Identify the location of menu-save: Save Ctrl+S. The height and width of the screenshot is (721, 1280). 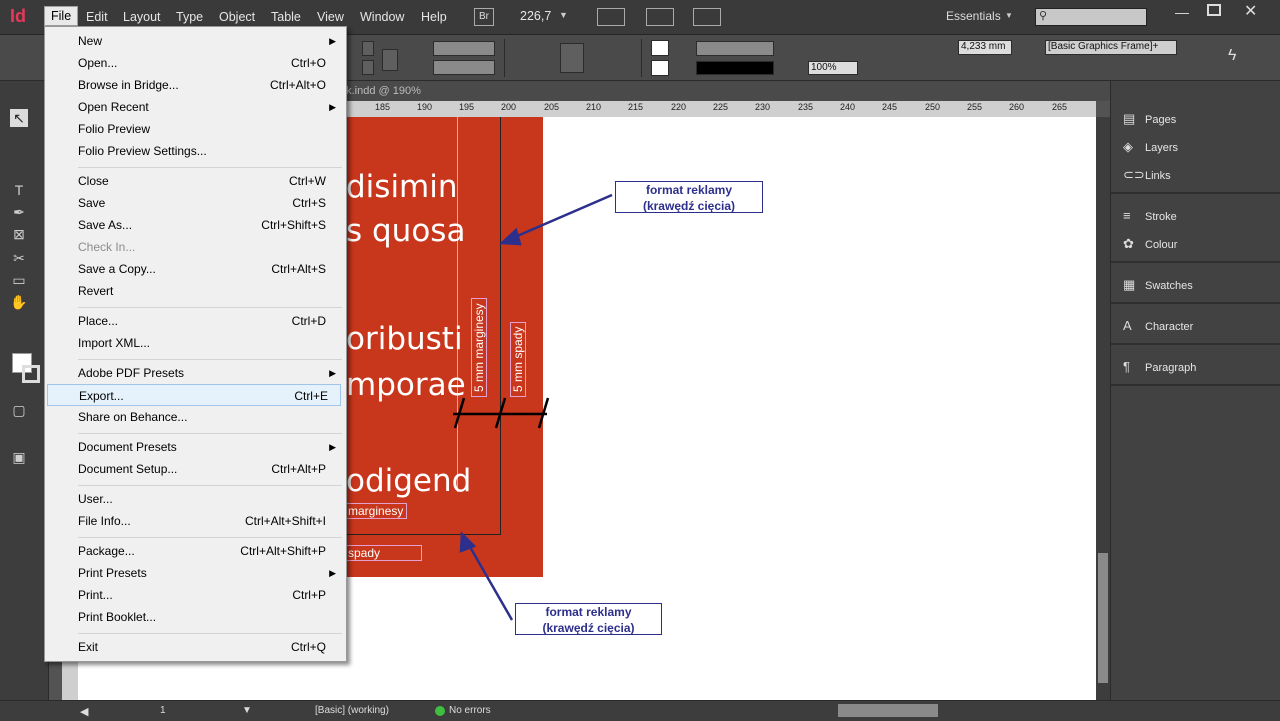
(208, 203).